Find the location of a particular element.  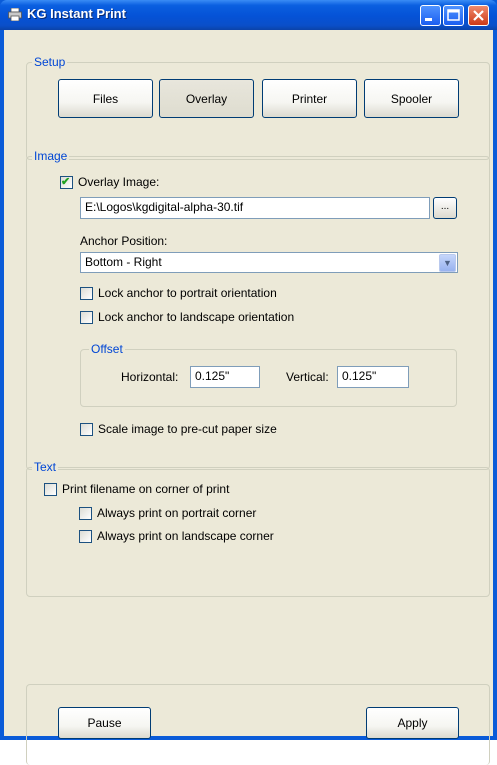

print-filename-checkbox: Print filename on corner of print is located at coordinates (136, 489).